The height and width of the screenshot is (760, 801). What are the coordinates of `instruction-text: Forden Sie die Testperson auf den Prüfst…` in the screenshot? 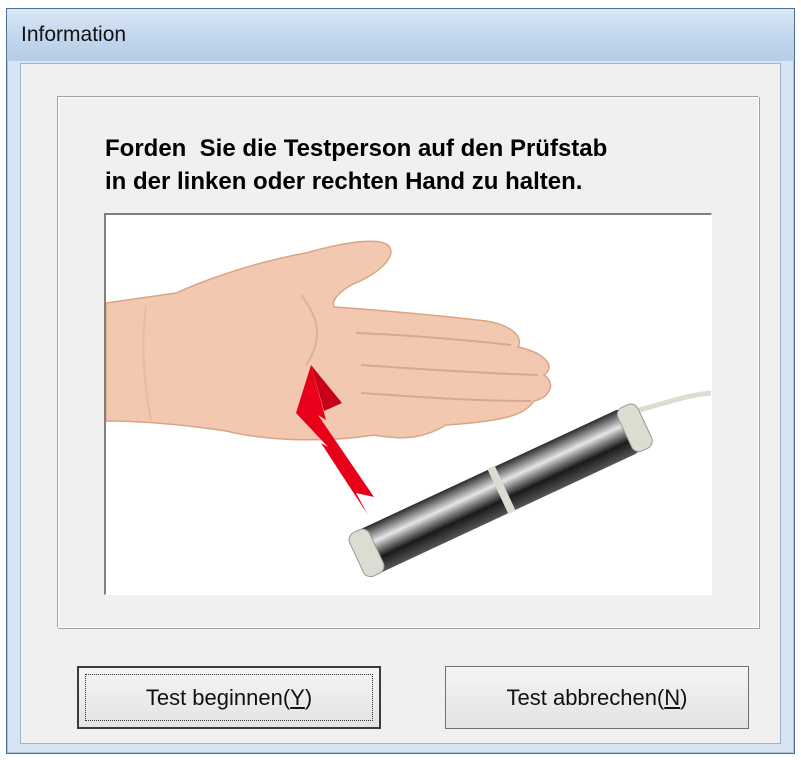 It's located at (425, 165).